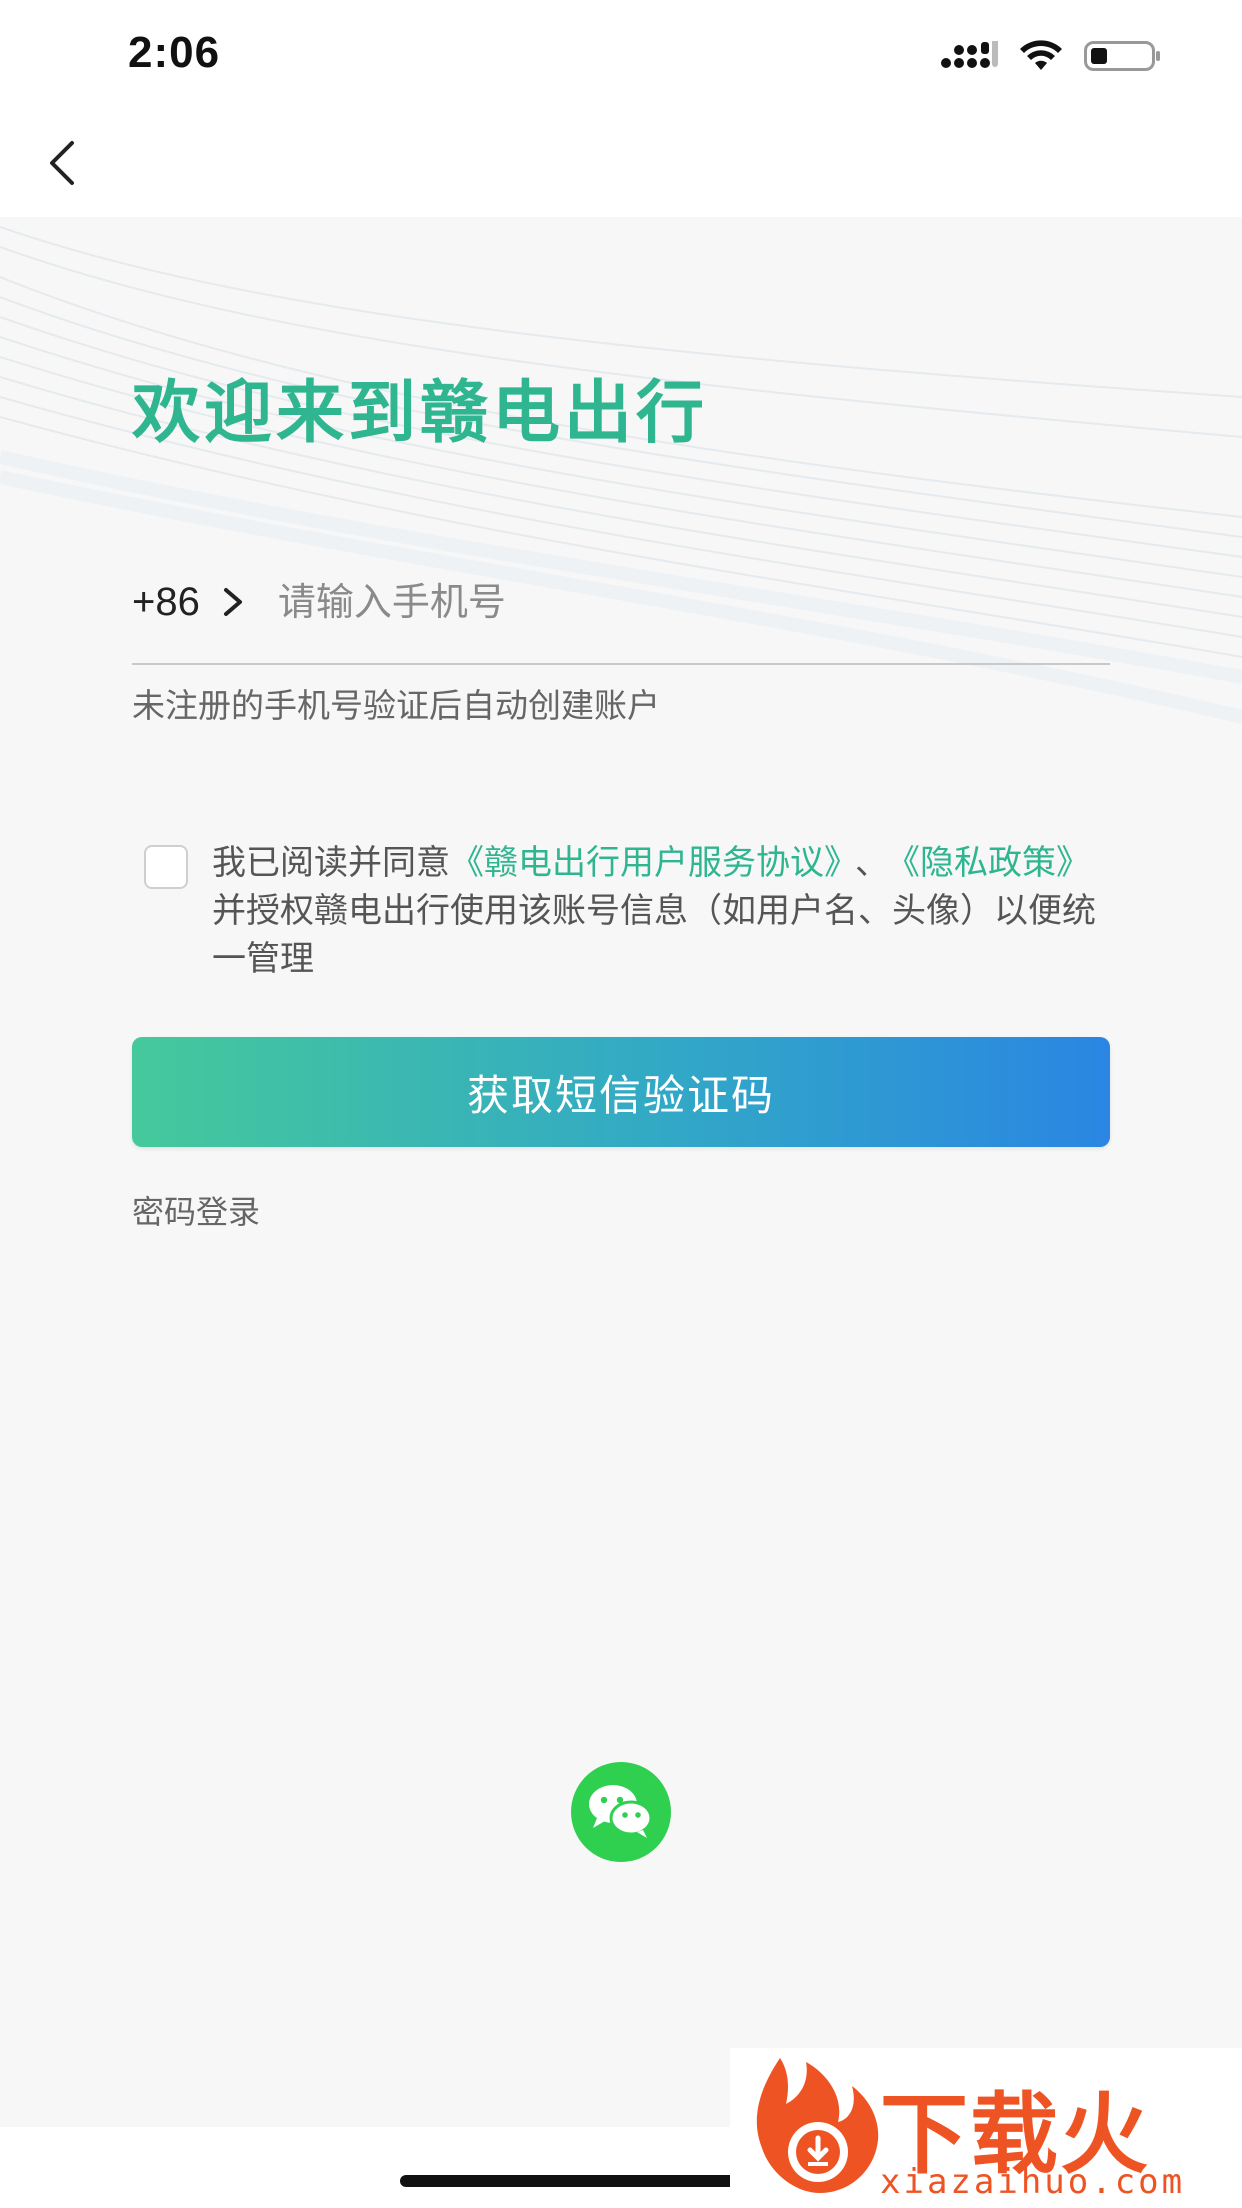  What do you see at coordinates (654, 935) in the screenshot?
I see `agreement-suffix: 并授权赣电出行使用该账号信息（如用户名、头像）以便统一管理` at bounding box center [654, 935].